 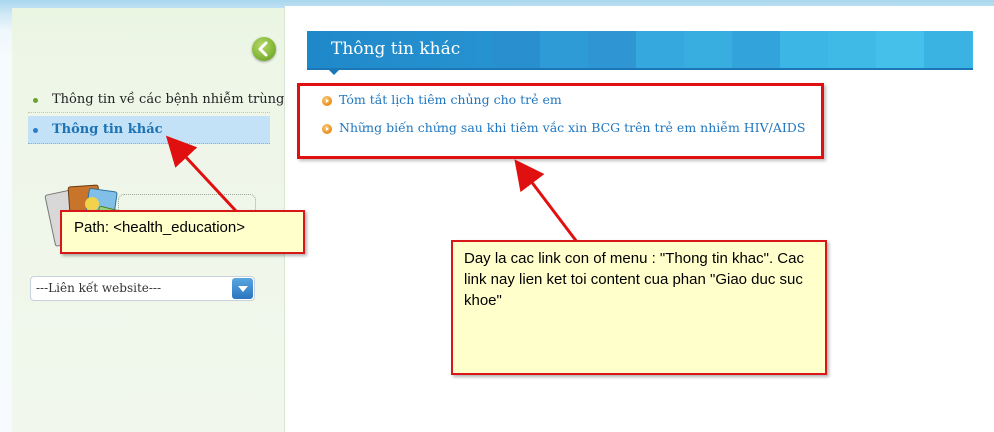 I want to click on annotation-path-note: Path: <health_education>, so click(x=182, y=232).